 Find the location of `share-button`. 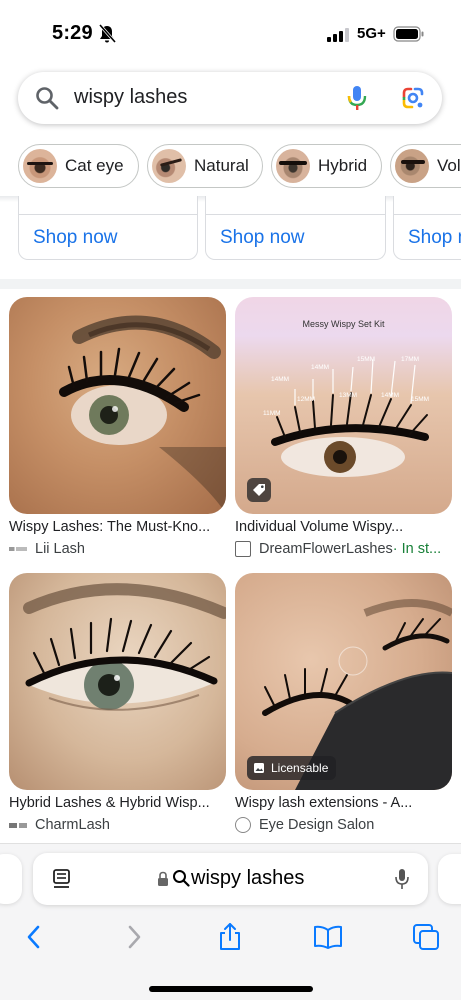

share-button is located at coordinates (230, 937).